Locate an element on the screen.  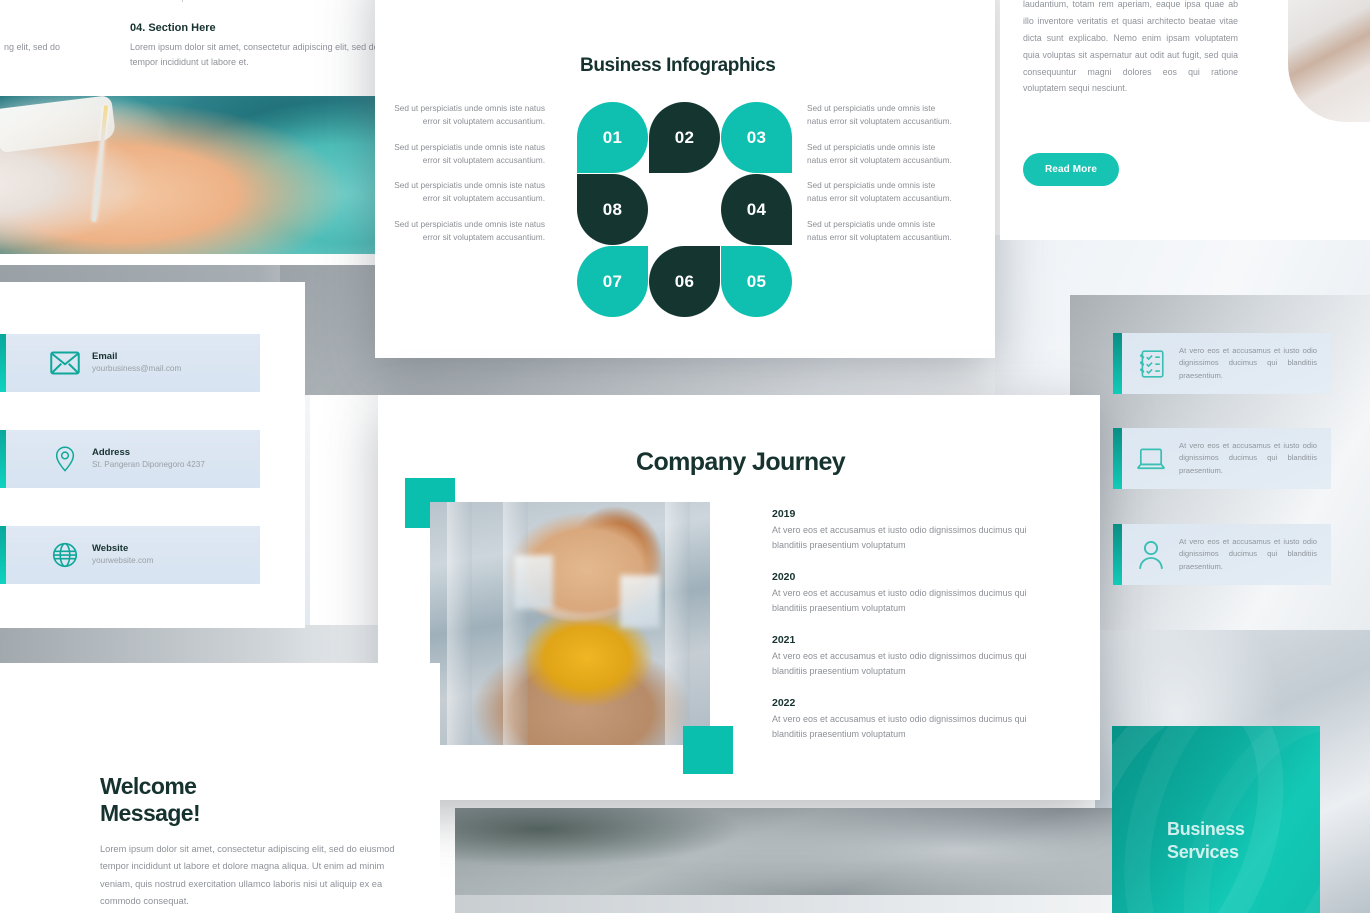
photo-pillar-mid is located at coordinates (515, 623).